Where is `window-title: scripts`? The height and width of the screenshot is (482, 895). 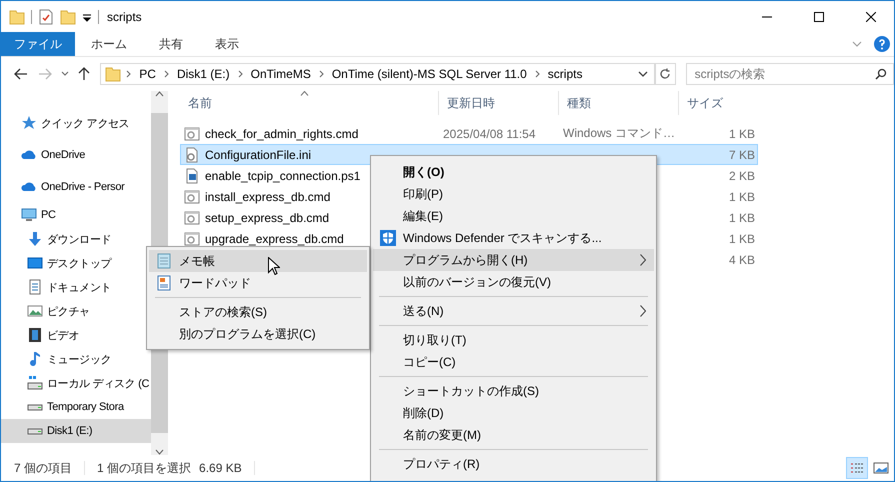 window-title: scripts is located at coordinates (124, 17).